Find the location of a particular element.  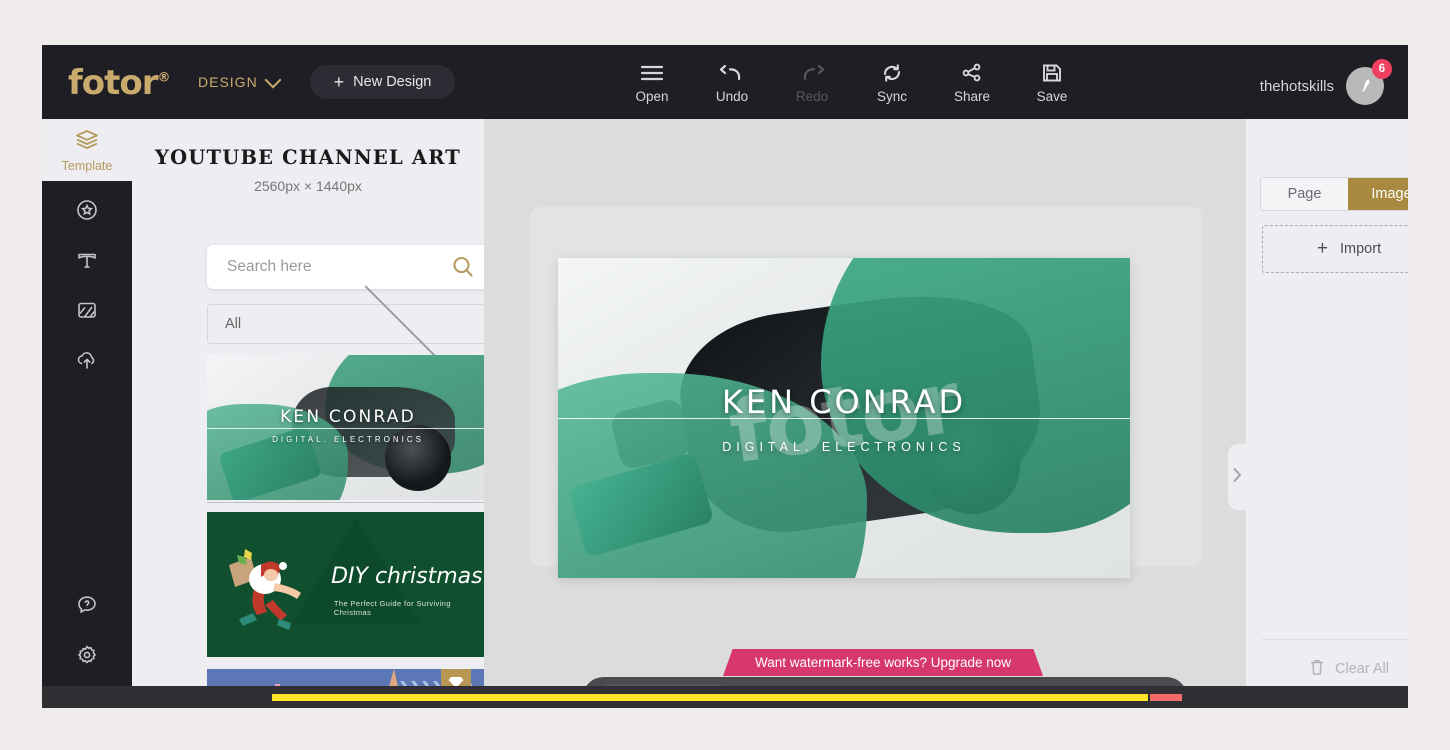

progress-bar-red-segment is located at coordinates (1166, 697).